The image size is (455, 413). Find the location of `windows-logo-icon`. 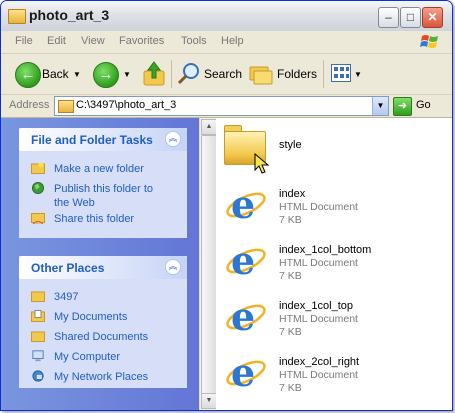

windows-logo-icon is located at coordinates (429, 41).